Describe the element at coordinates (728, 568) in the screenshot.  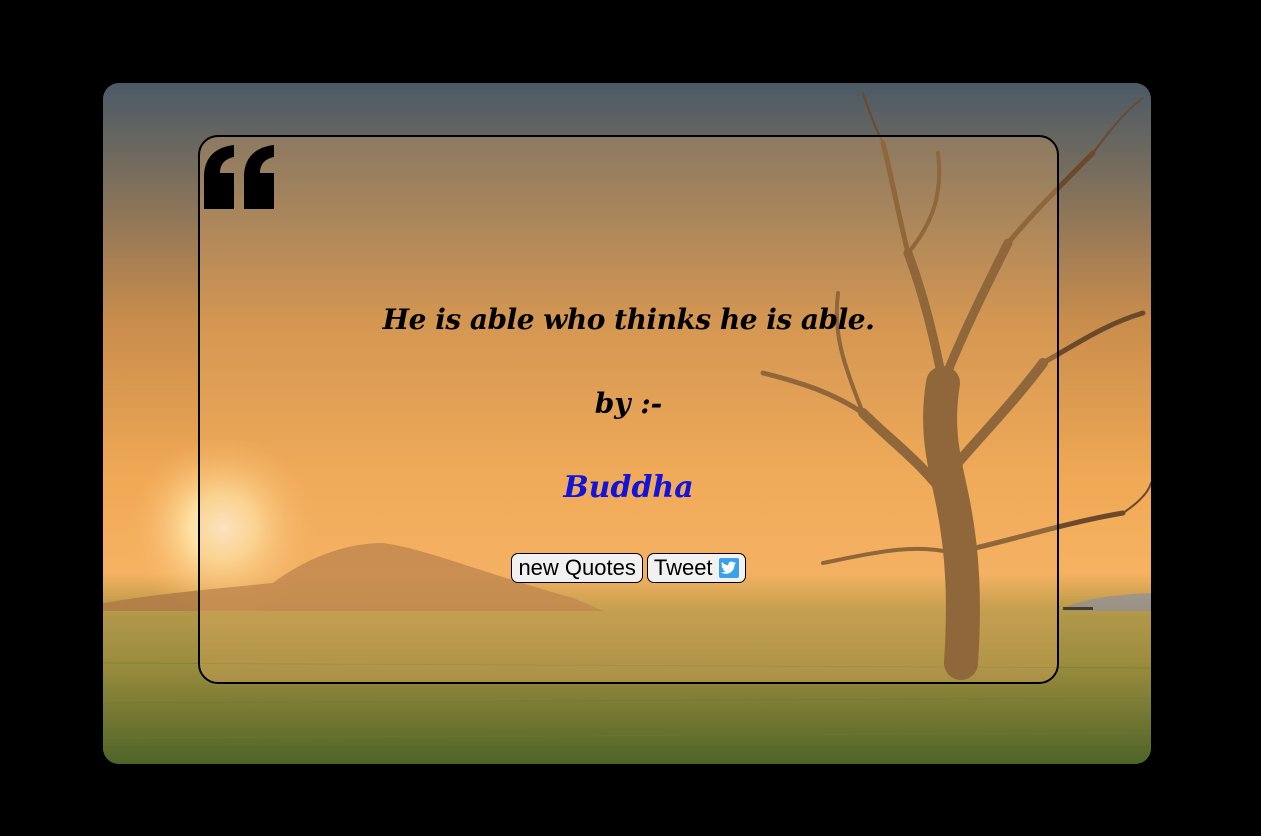
I see `twitter-icon` at that location.